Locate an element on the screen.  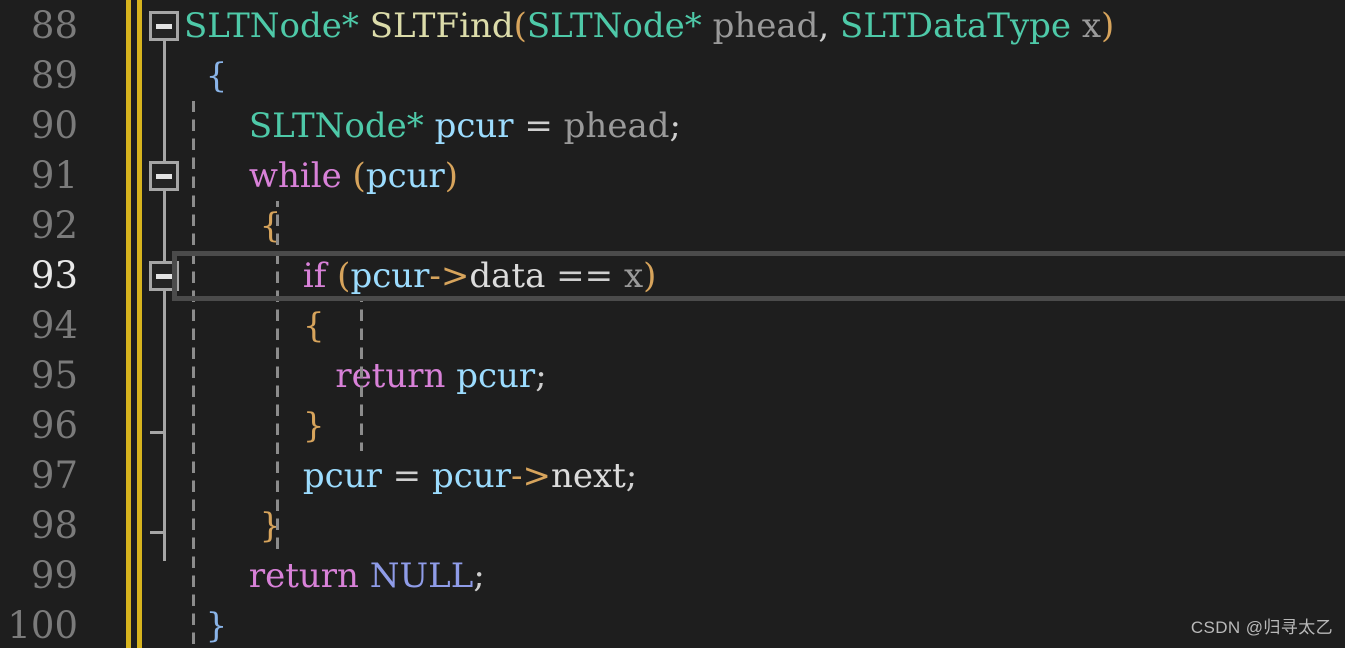
code-line-95: return pcur; is located at coordinates (764, 376).